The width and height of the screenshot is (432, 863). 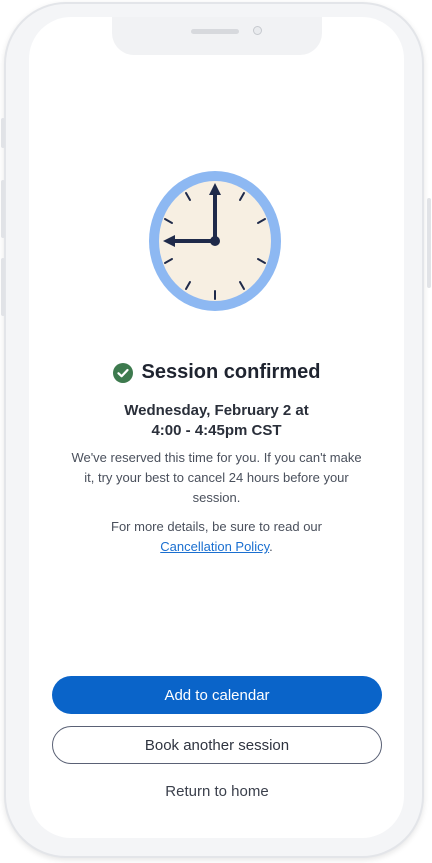 What do you see at coordinates (216, 526) in the screenshot?
I see `details-prefix: For more details, be sure to read our` at bounding box center [216, 526].